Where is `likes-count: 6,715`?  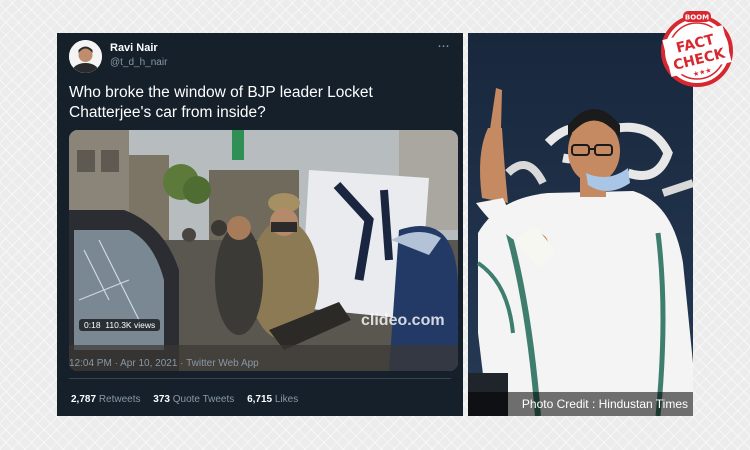 likes-count: 6,715 is located at coordinates (260, 399).